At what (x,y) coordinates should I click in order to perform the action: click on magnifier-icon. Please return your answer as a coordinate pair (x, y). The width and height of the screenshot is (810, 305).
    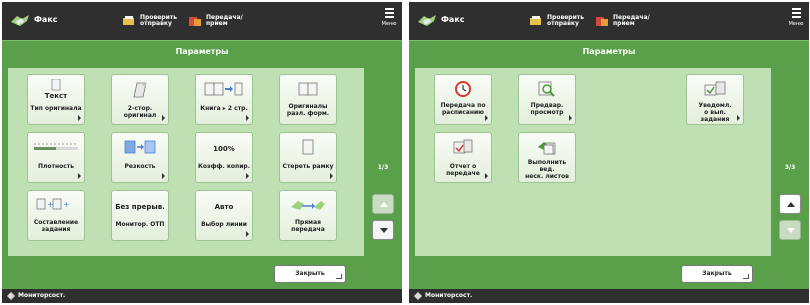
    Looking at the image, I should click on (546, 89).